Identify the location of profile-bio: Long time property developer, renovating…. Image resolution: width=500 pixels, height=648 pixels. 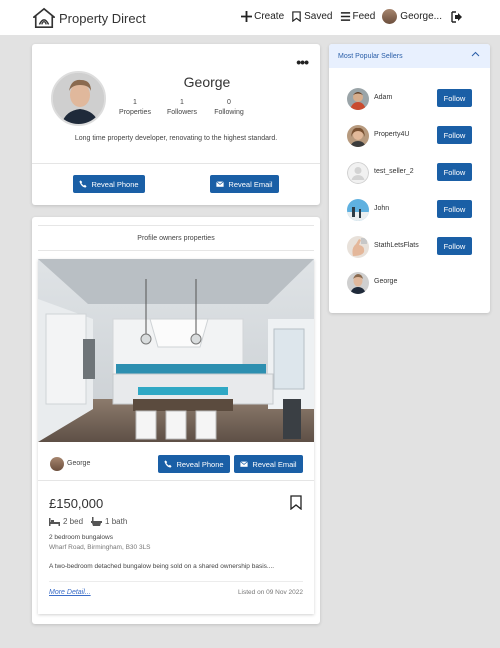
(176, 138).